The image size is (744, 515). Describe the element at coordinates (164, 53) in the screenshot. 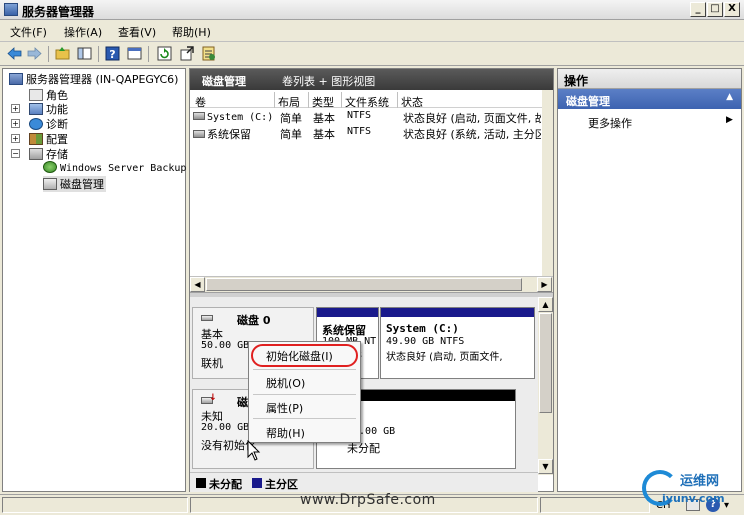

I see `refresh-icon` at that location.